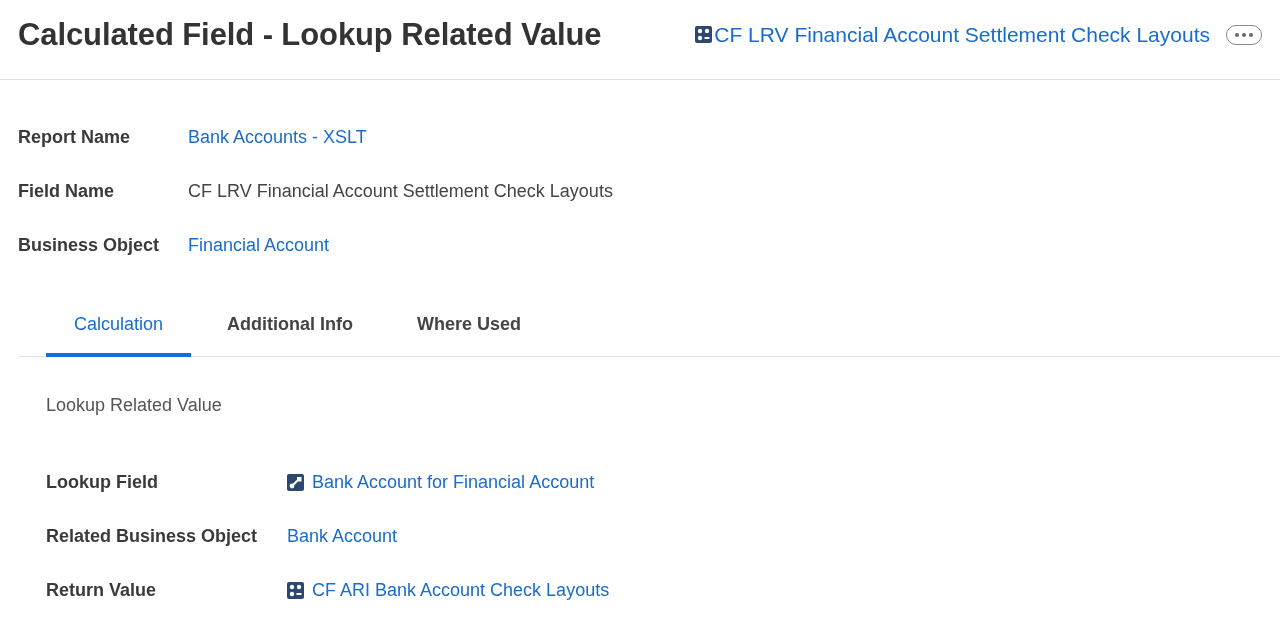  What do you see at coordinates (295, 482) in the screenshot?
I see `link-tile-icon` at bounding box center [295, 482].